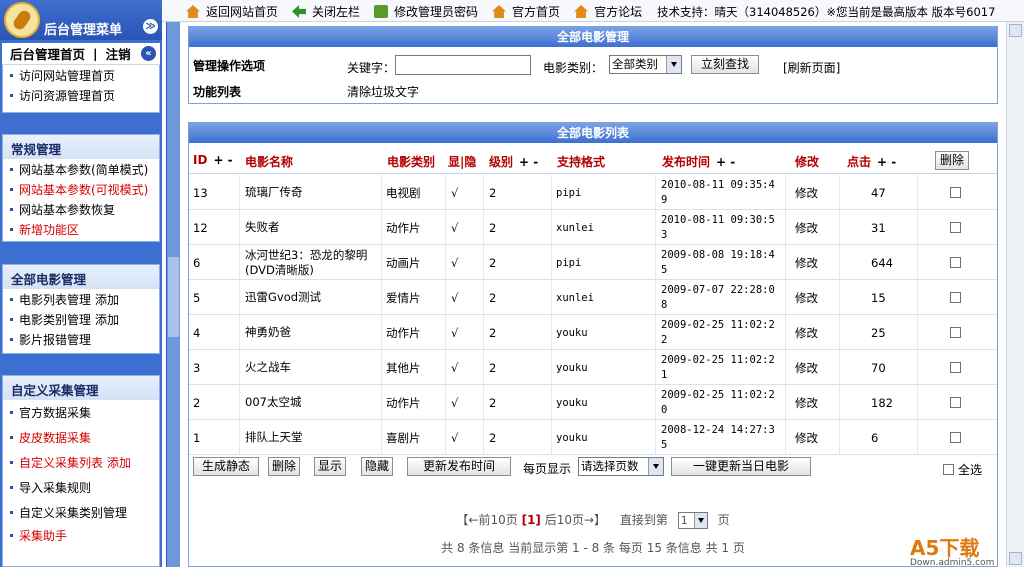 The image size is (1024, 567). Describe the element at coordinates (73, 512) in the screenshot. I see `sidebar-item-label: 自定义采集类别管理` at that location.